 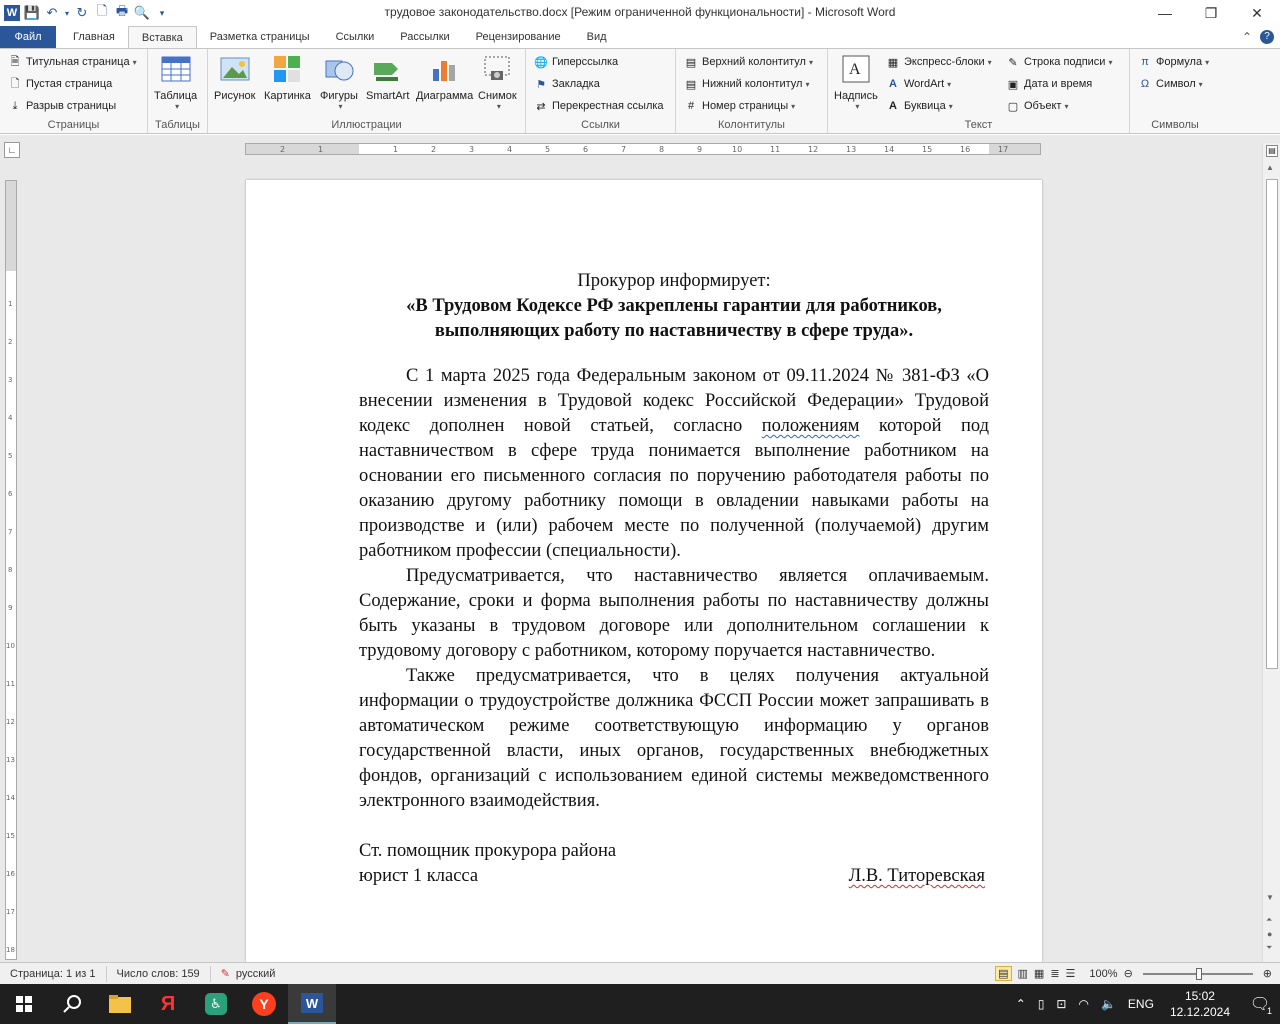 I want to click on tab-view: Вид, so click(x=597, y=37).